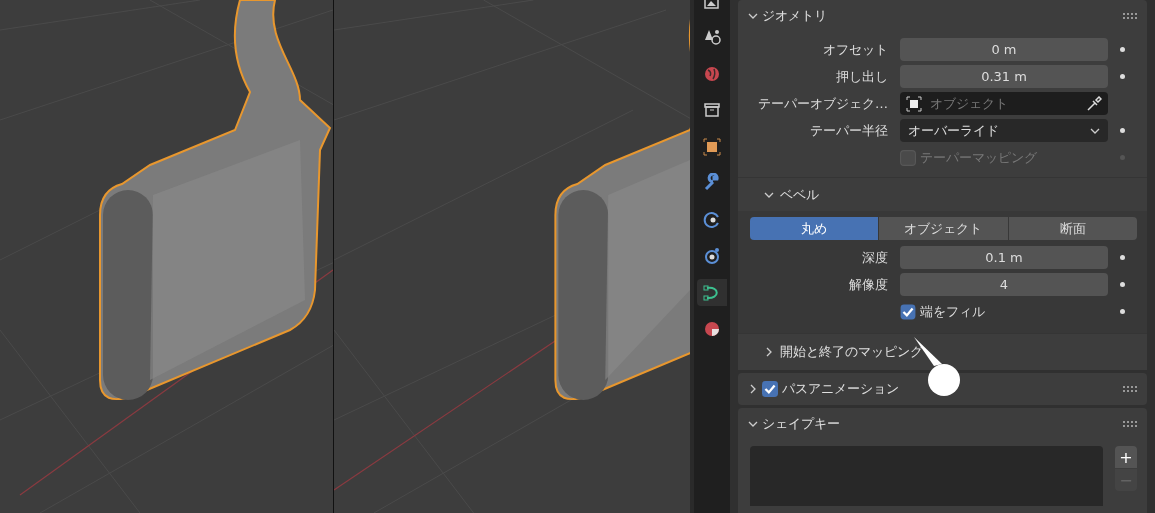  Describe the element at coordinates (937, 366) in the screenshot. I see `pointer-drawing` at that location.